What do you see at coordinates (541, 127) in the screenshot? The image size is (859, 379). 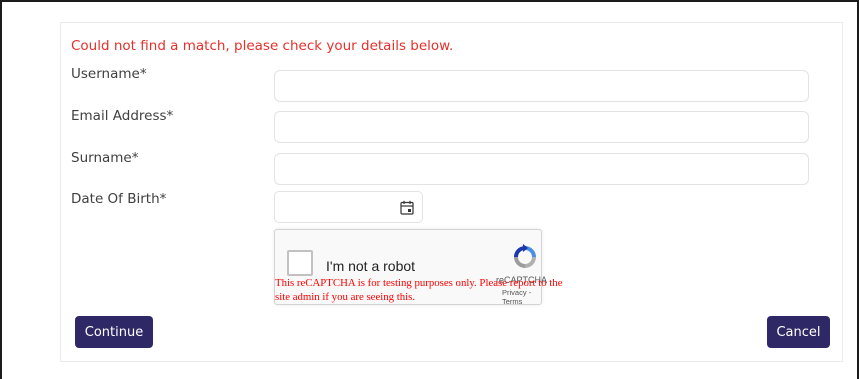 I see `email-input` at bounding box center [541, 127].